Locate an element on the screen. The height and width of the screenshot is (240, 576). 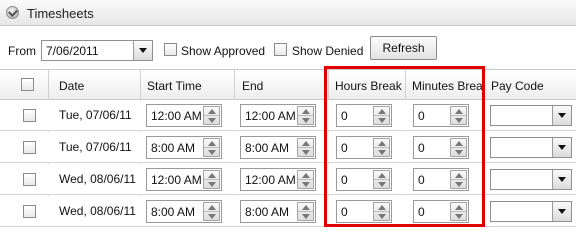
column-header-start-time: Start Time is located at coordinates (189, 86).